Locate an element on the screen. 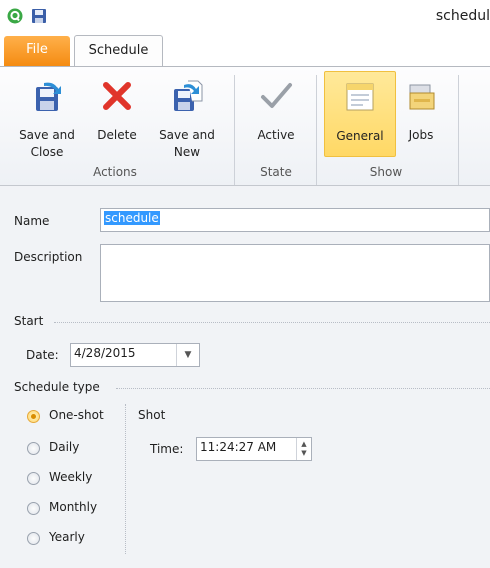 This screenshot has height=568, width=490. description-label: Description is located at coordinates (48, 257).